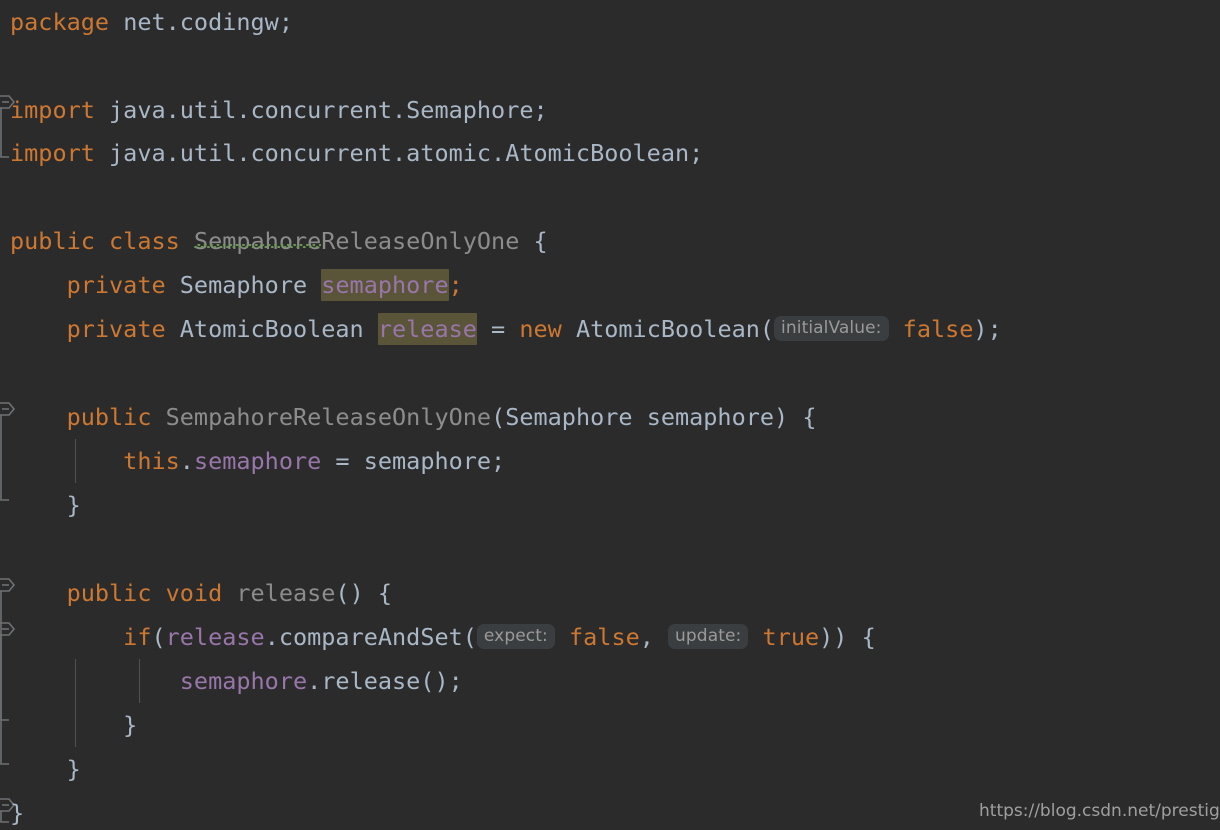  What do you see at coordinates (370, 637) in the screenshot?
I see `code-token: .compareAndSet(` at bounding box center [370, 637].